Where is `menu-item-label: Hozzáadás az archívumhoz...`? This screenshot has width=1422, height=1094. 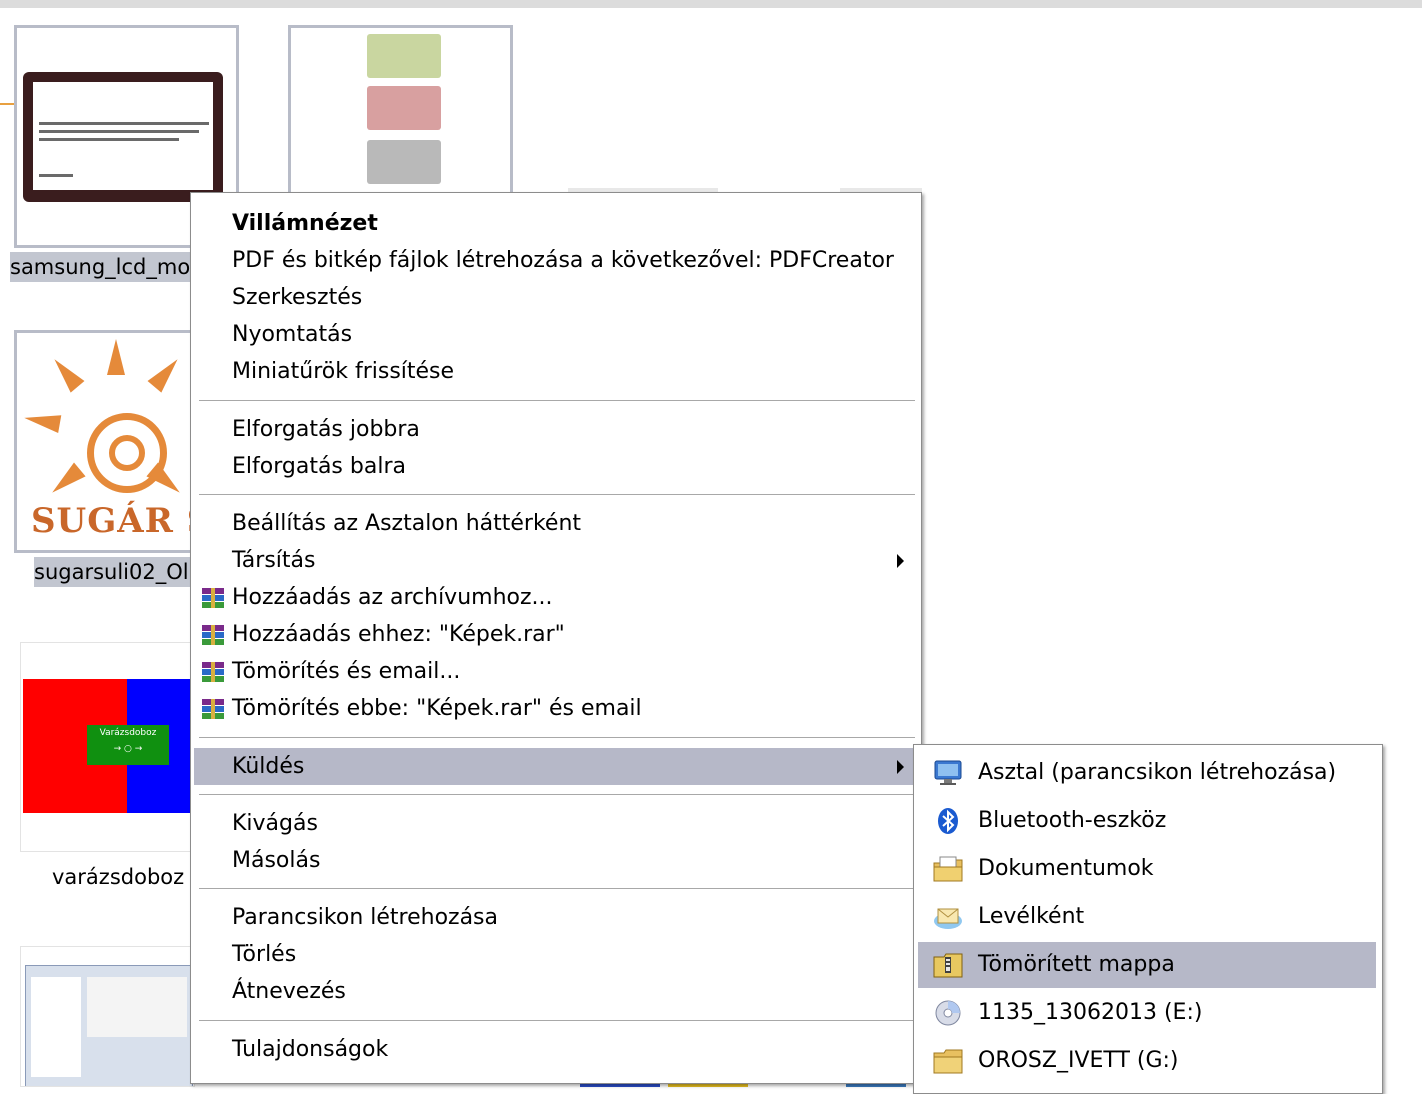
menu-item-label: Hozzáadás az archívumhoz... is located at coordinates (392, 597).